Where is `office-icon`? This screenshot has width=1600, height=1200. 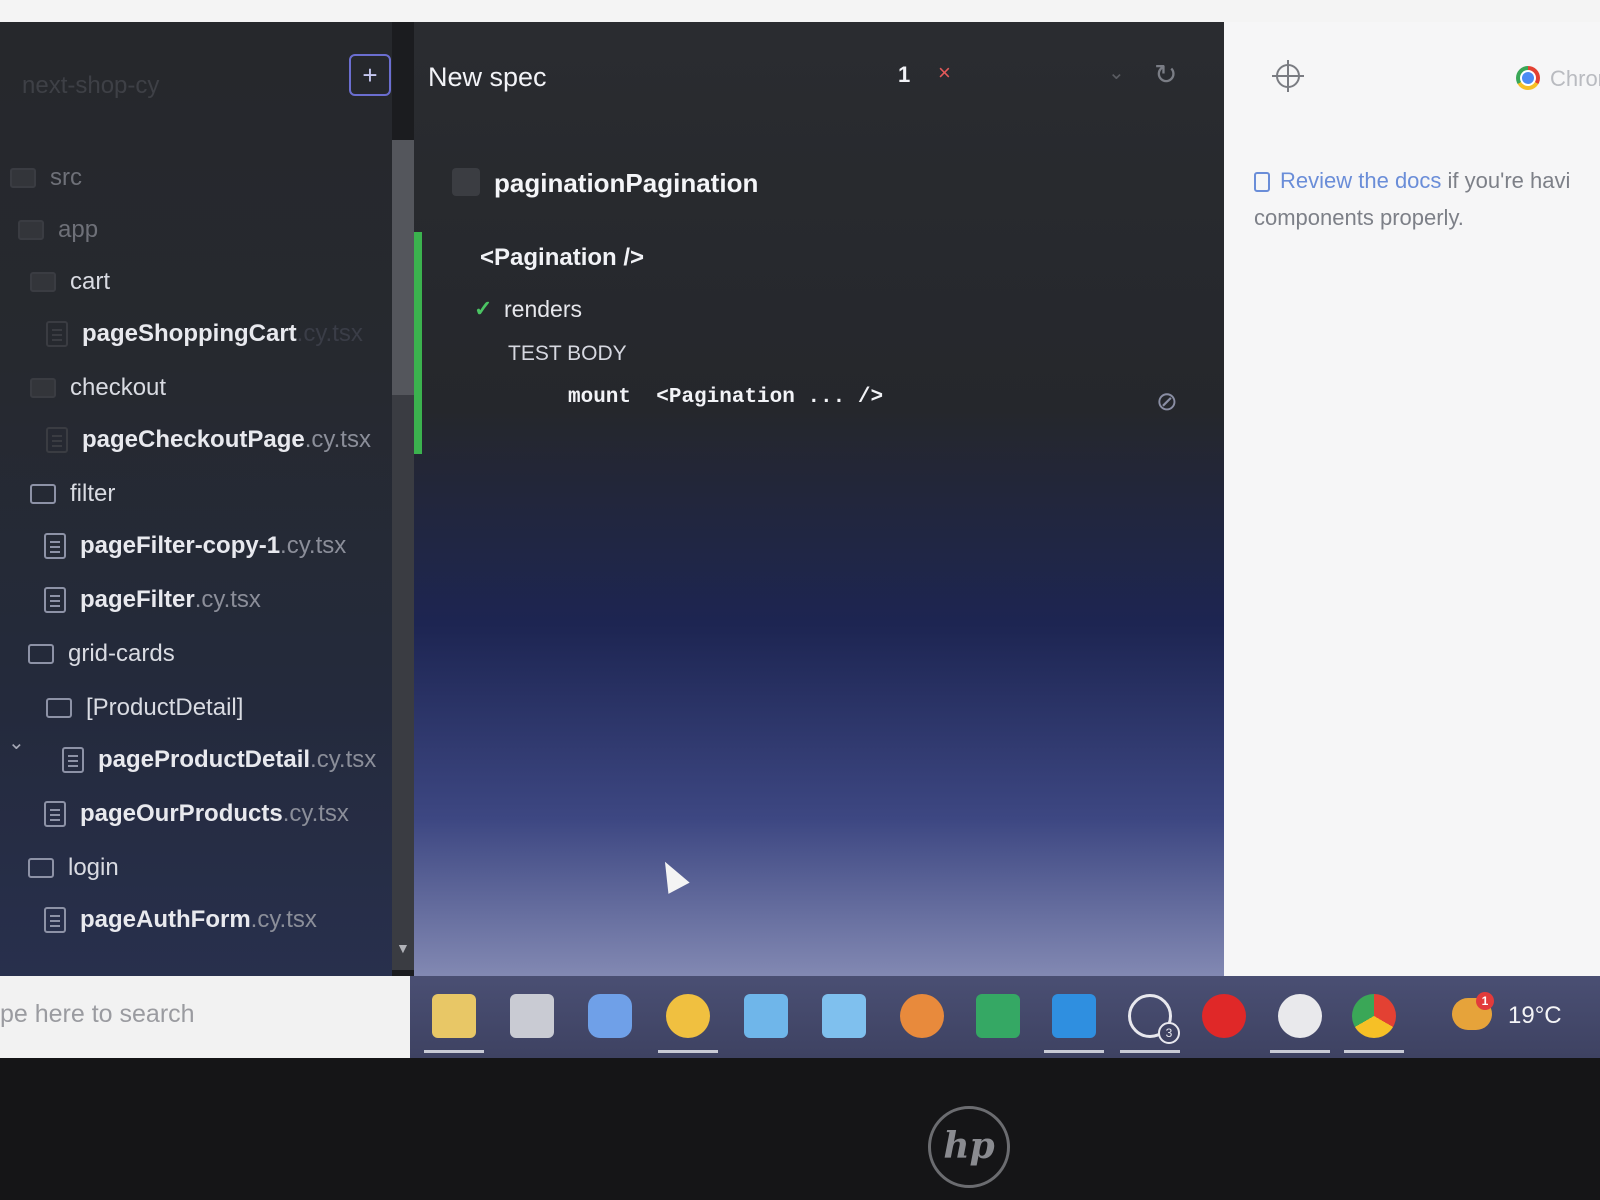
office-icon is located at coordinates (922, 1016).